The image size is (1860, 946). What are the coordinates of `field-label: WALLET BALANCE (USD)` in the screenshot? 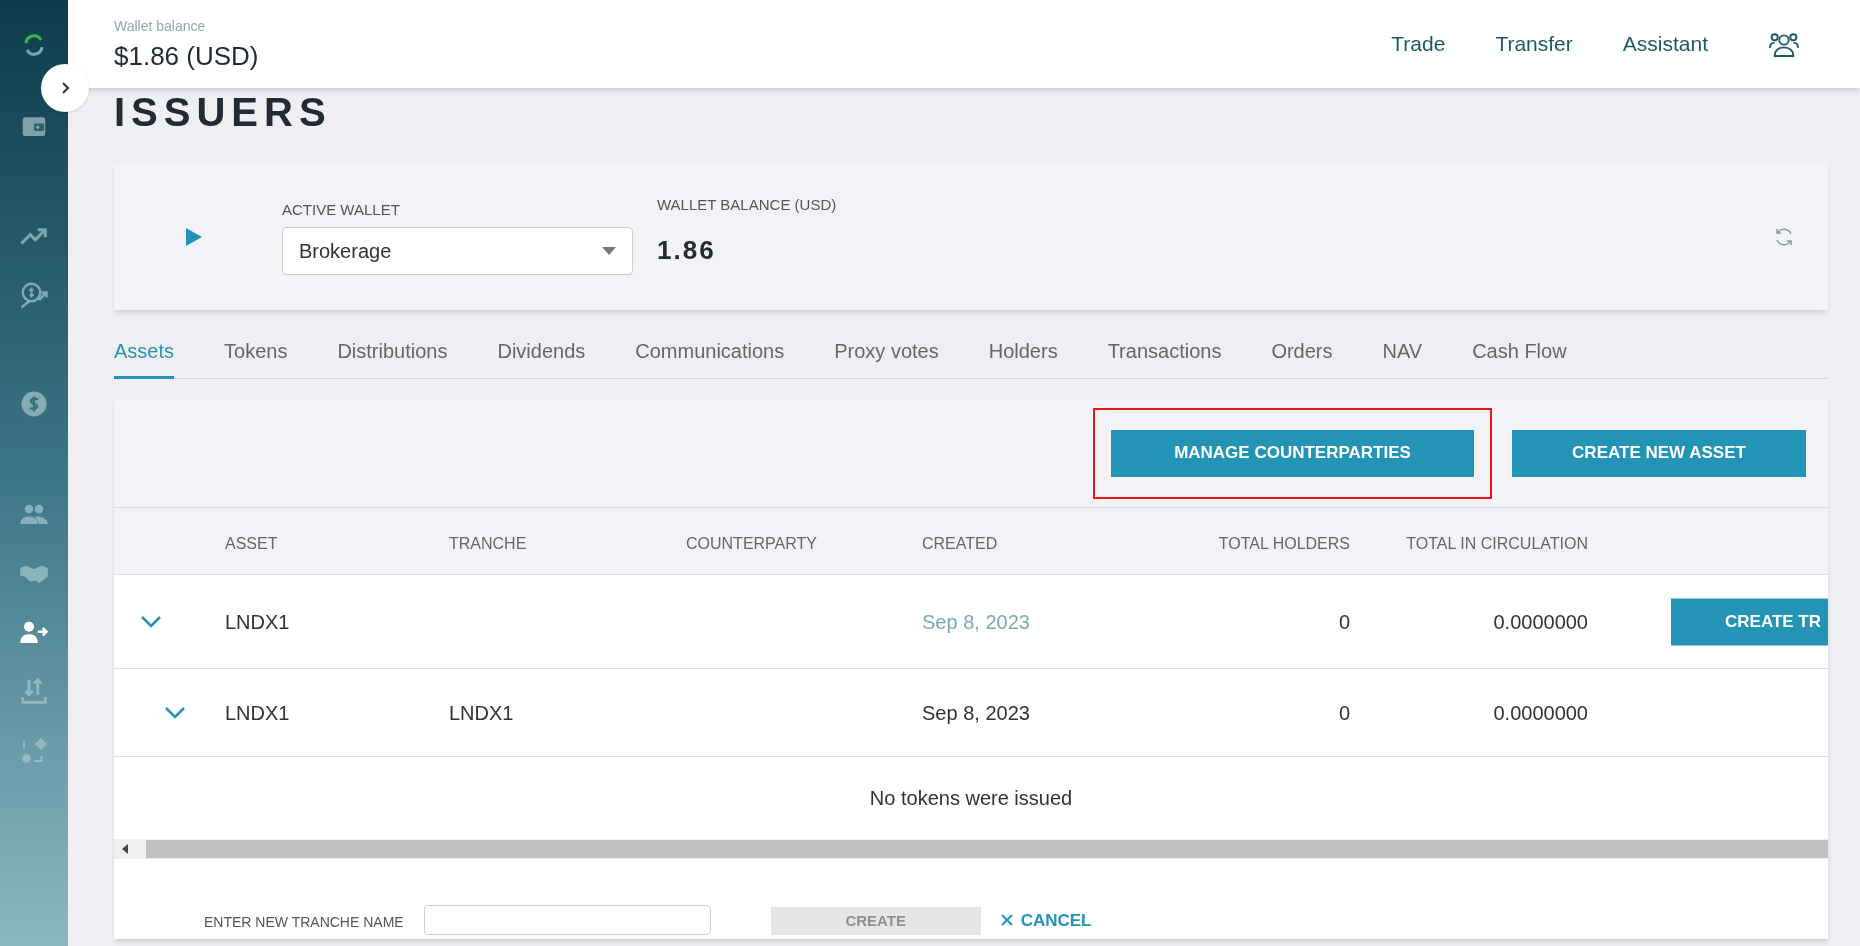 It's located at (747, 205).